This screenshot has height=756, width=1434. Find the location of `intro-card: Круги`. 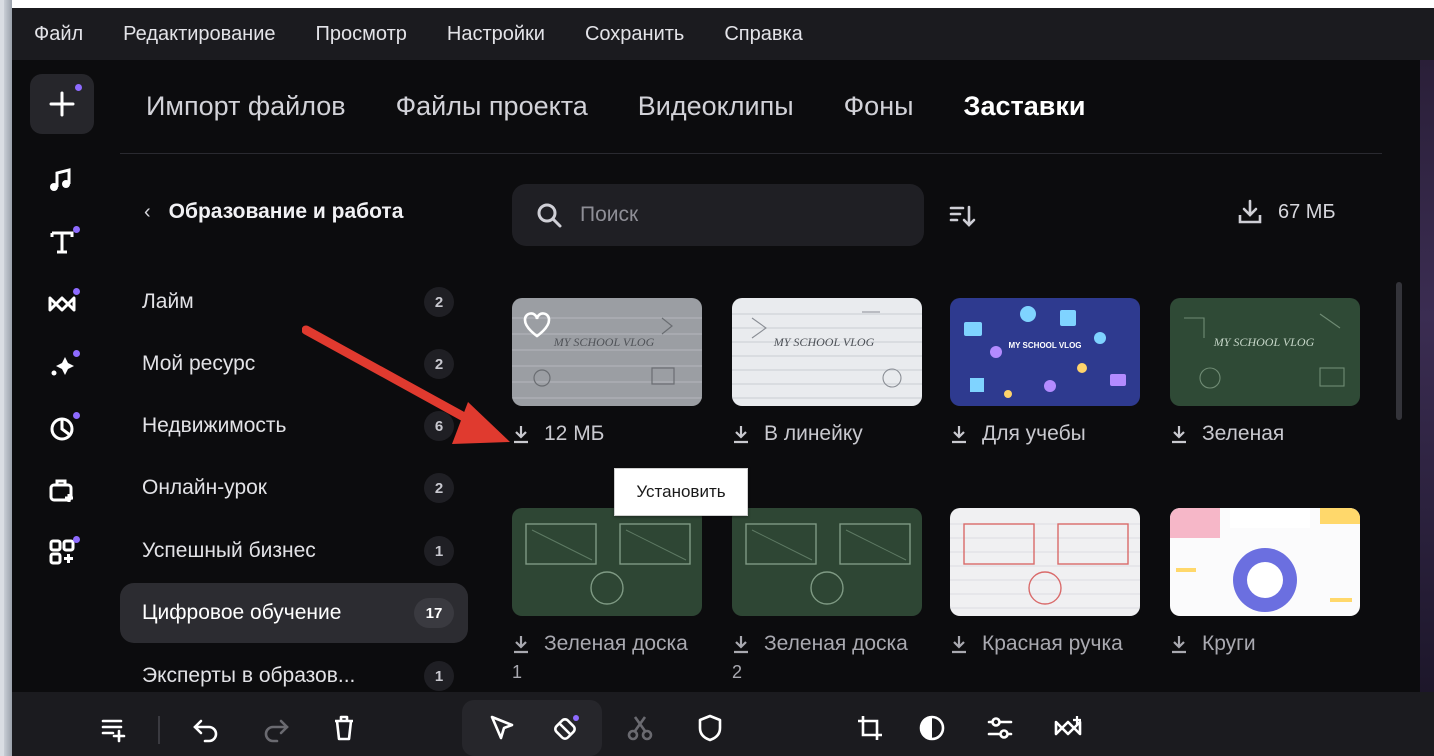

intro-card: Круги is located at coordinates (1265, 582).